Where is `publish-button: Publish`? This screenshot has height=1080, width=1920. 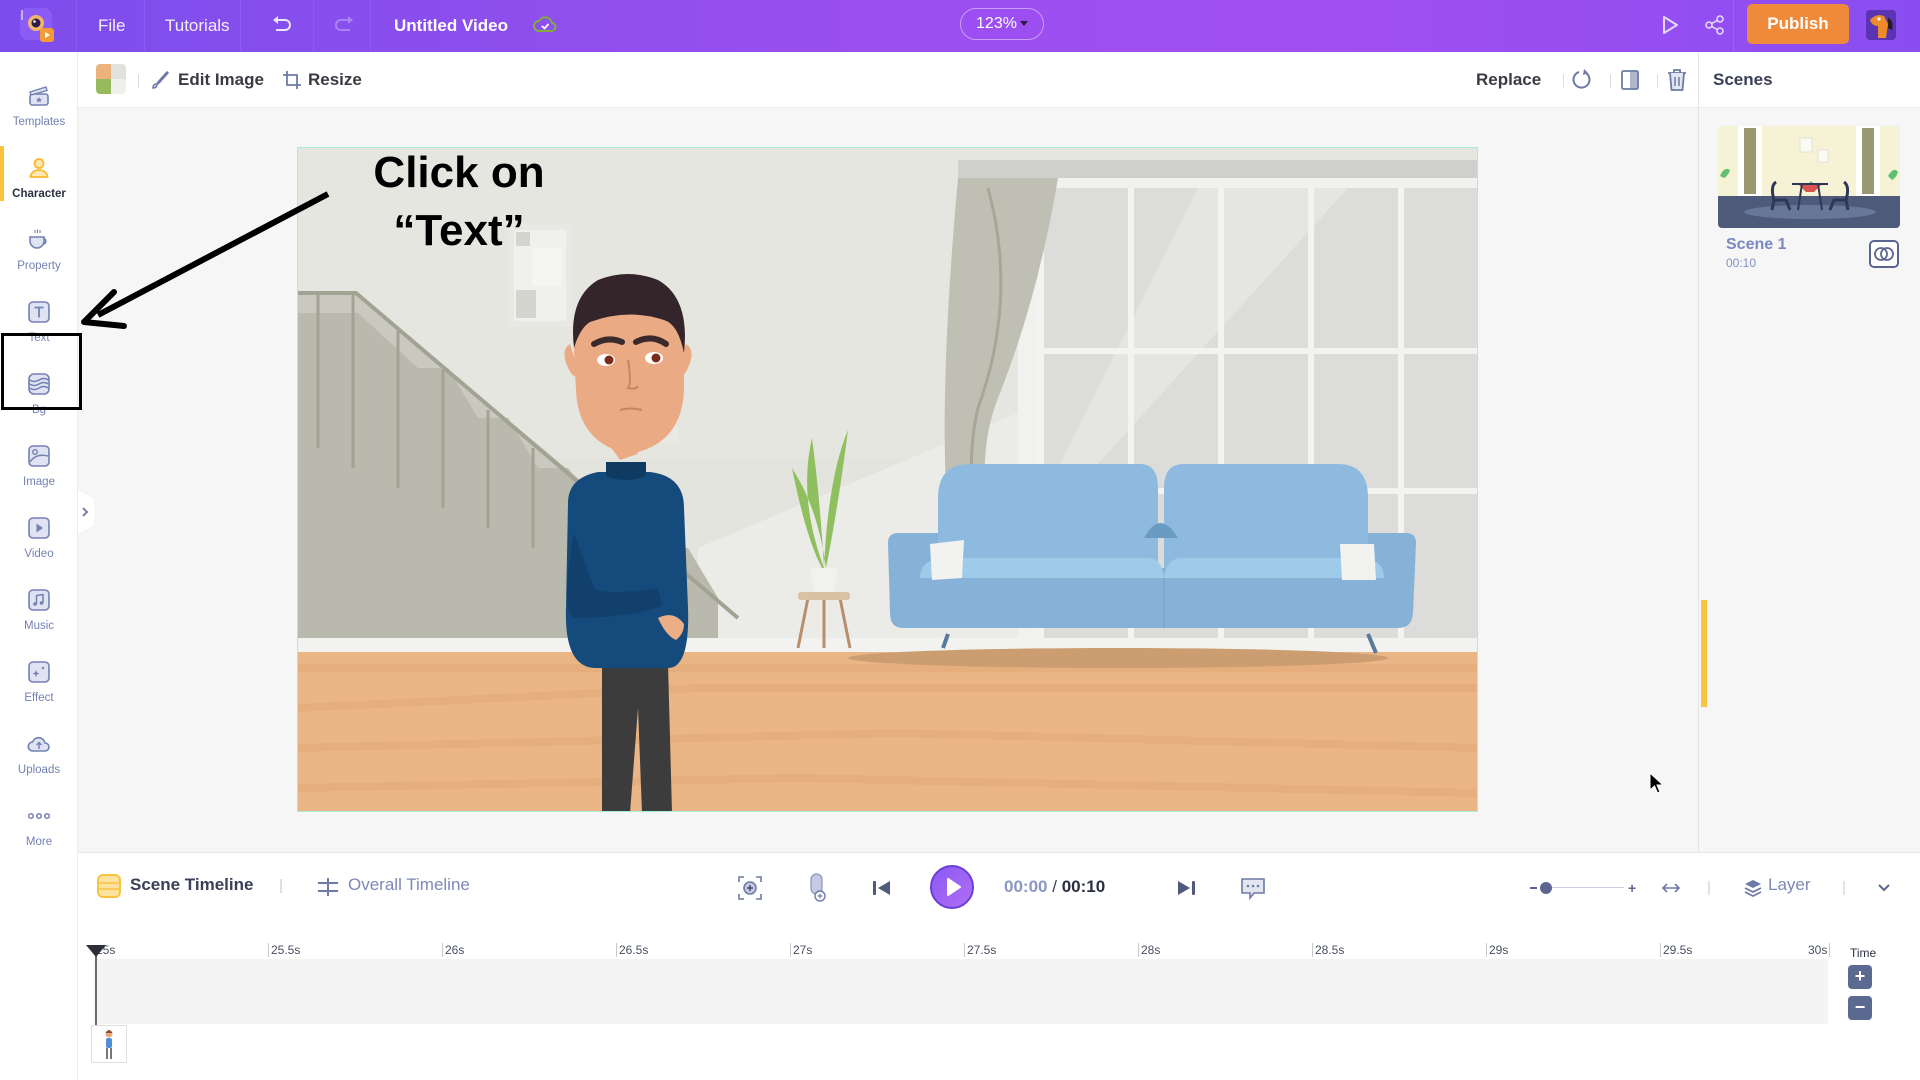
publish-button: Publish is located at coordinates (1798, 24).